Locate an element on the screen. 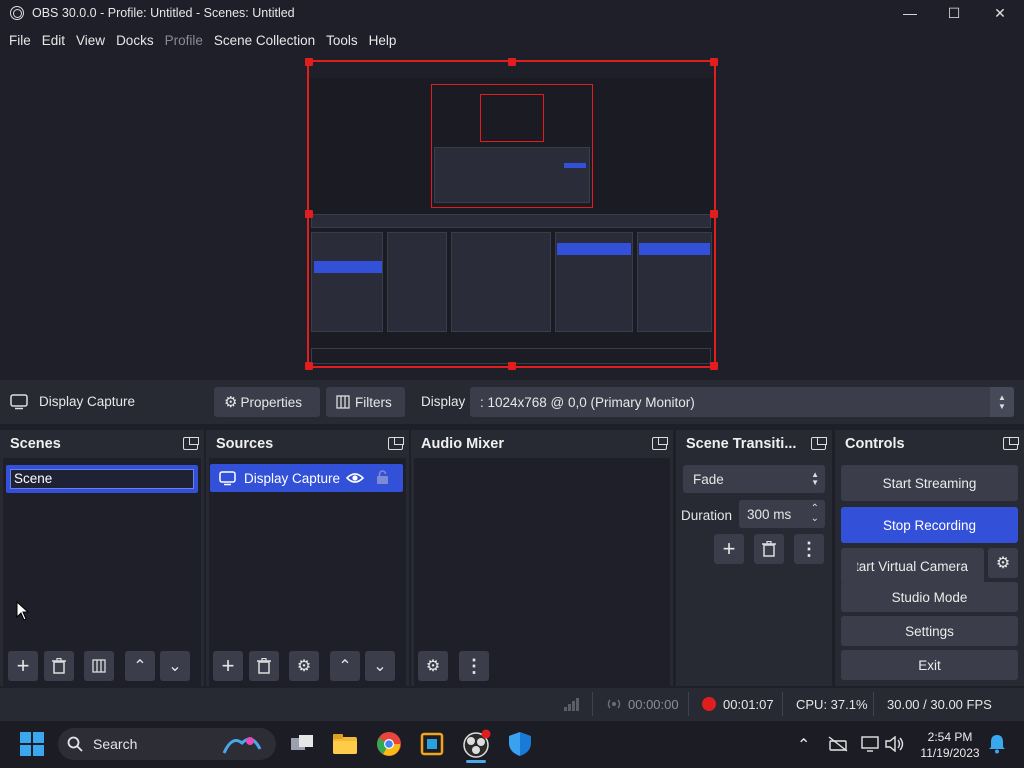  task-view-icon is located at coordinates (302, 744).